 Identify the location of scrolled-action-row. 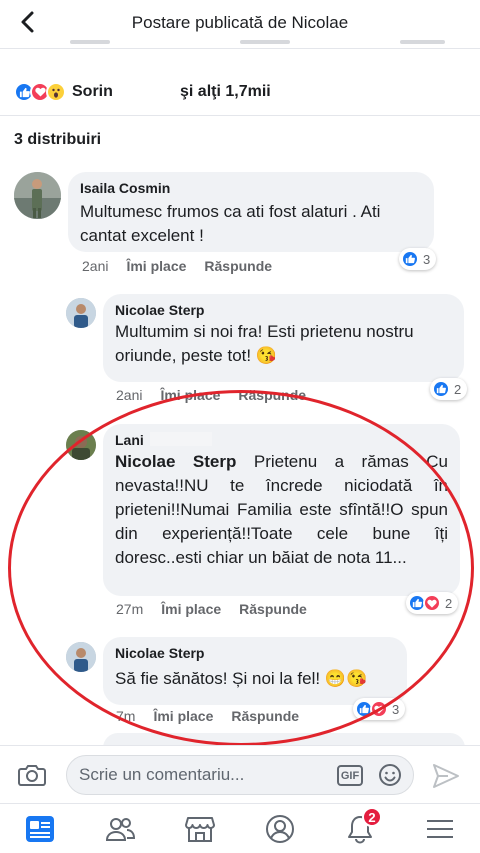
(240, 42).